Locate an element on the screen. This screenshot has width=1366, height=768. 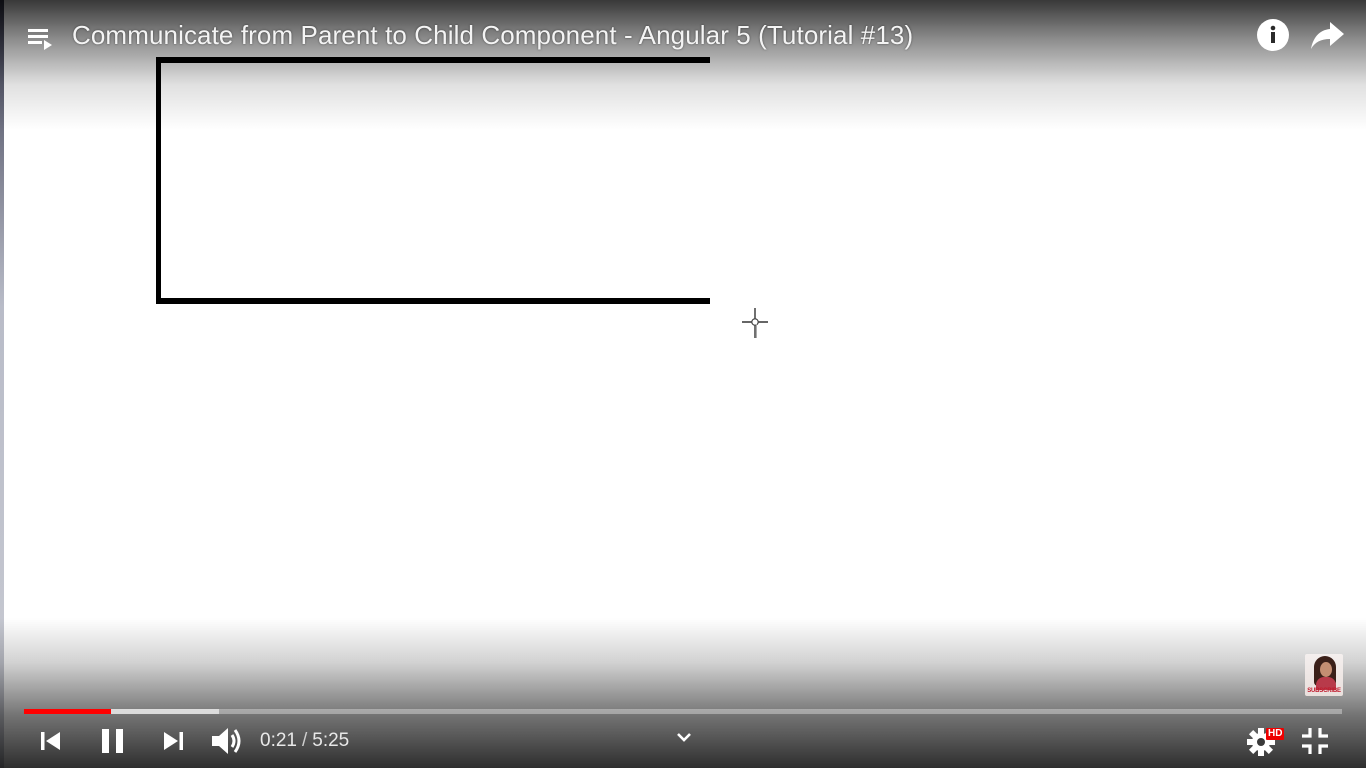
pause-icon is located at coordinates (112, 741).